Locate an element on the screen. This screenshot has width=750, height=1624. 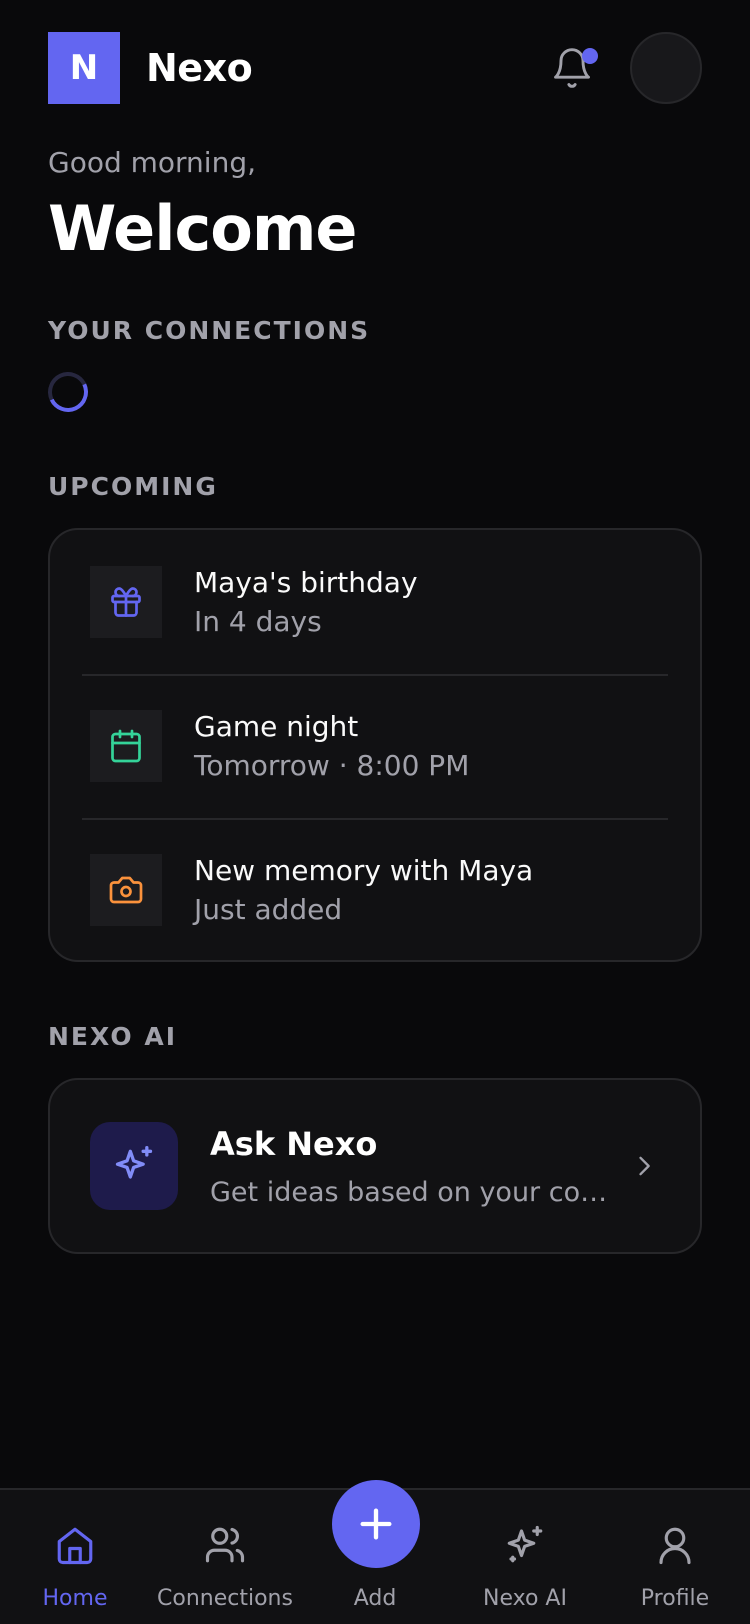
notifications-button is located at coordinates (574, 68).